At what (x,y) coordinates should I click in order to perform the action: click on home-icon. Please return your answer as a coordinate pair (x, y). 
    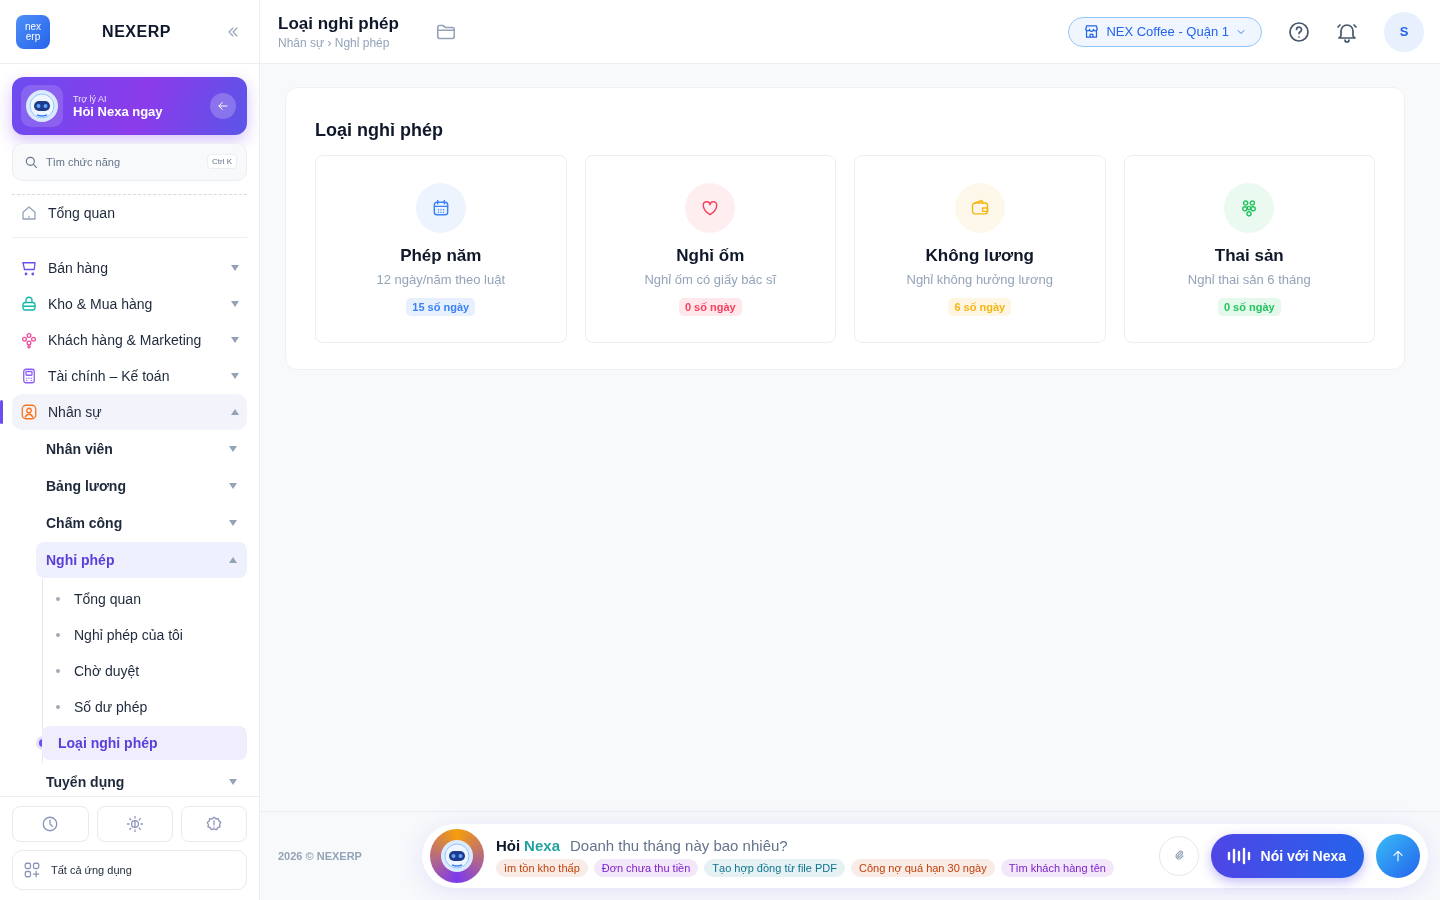
    Looking at the image, I should click on (29, 213).